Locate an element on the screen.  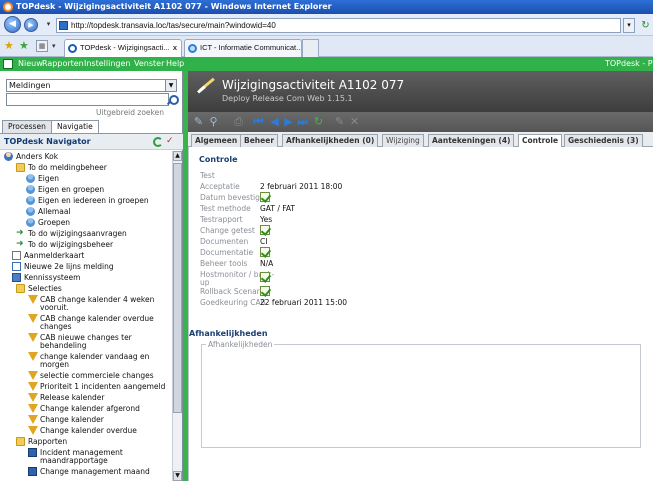
tree-item-label: Prioriteit 1 incidenten aangemeld is located at coordinates (103, 386).